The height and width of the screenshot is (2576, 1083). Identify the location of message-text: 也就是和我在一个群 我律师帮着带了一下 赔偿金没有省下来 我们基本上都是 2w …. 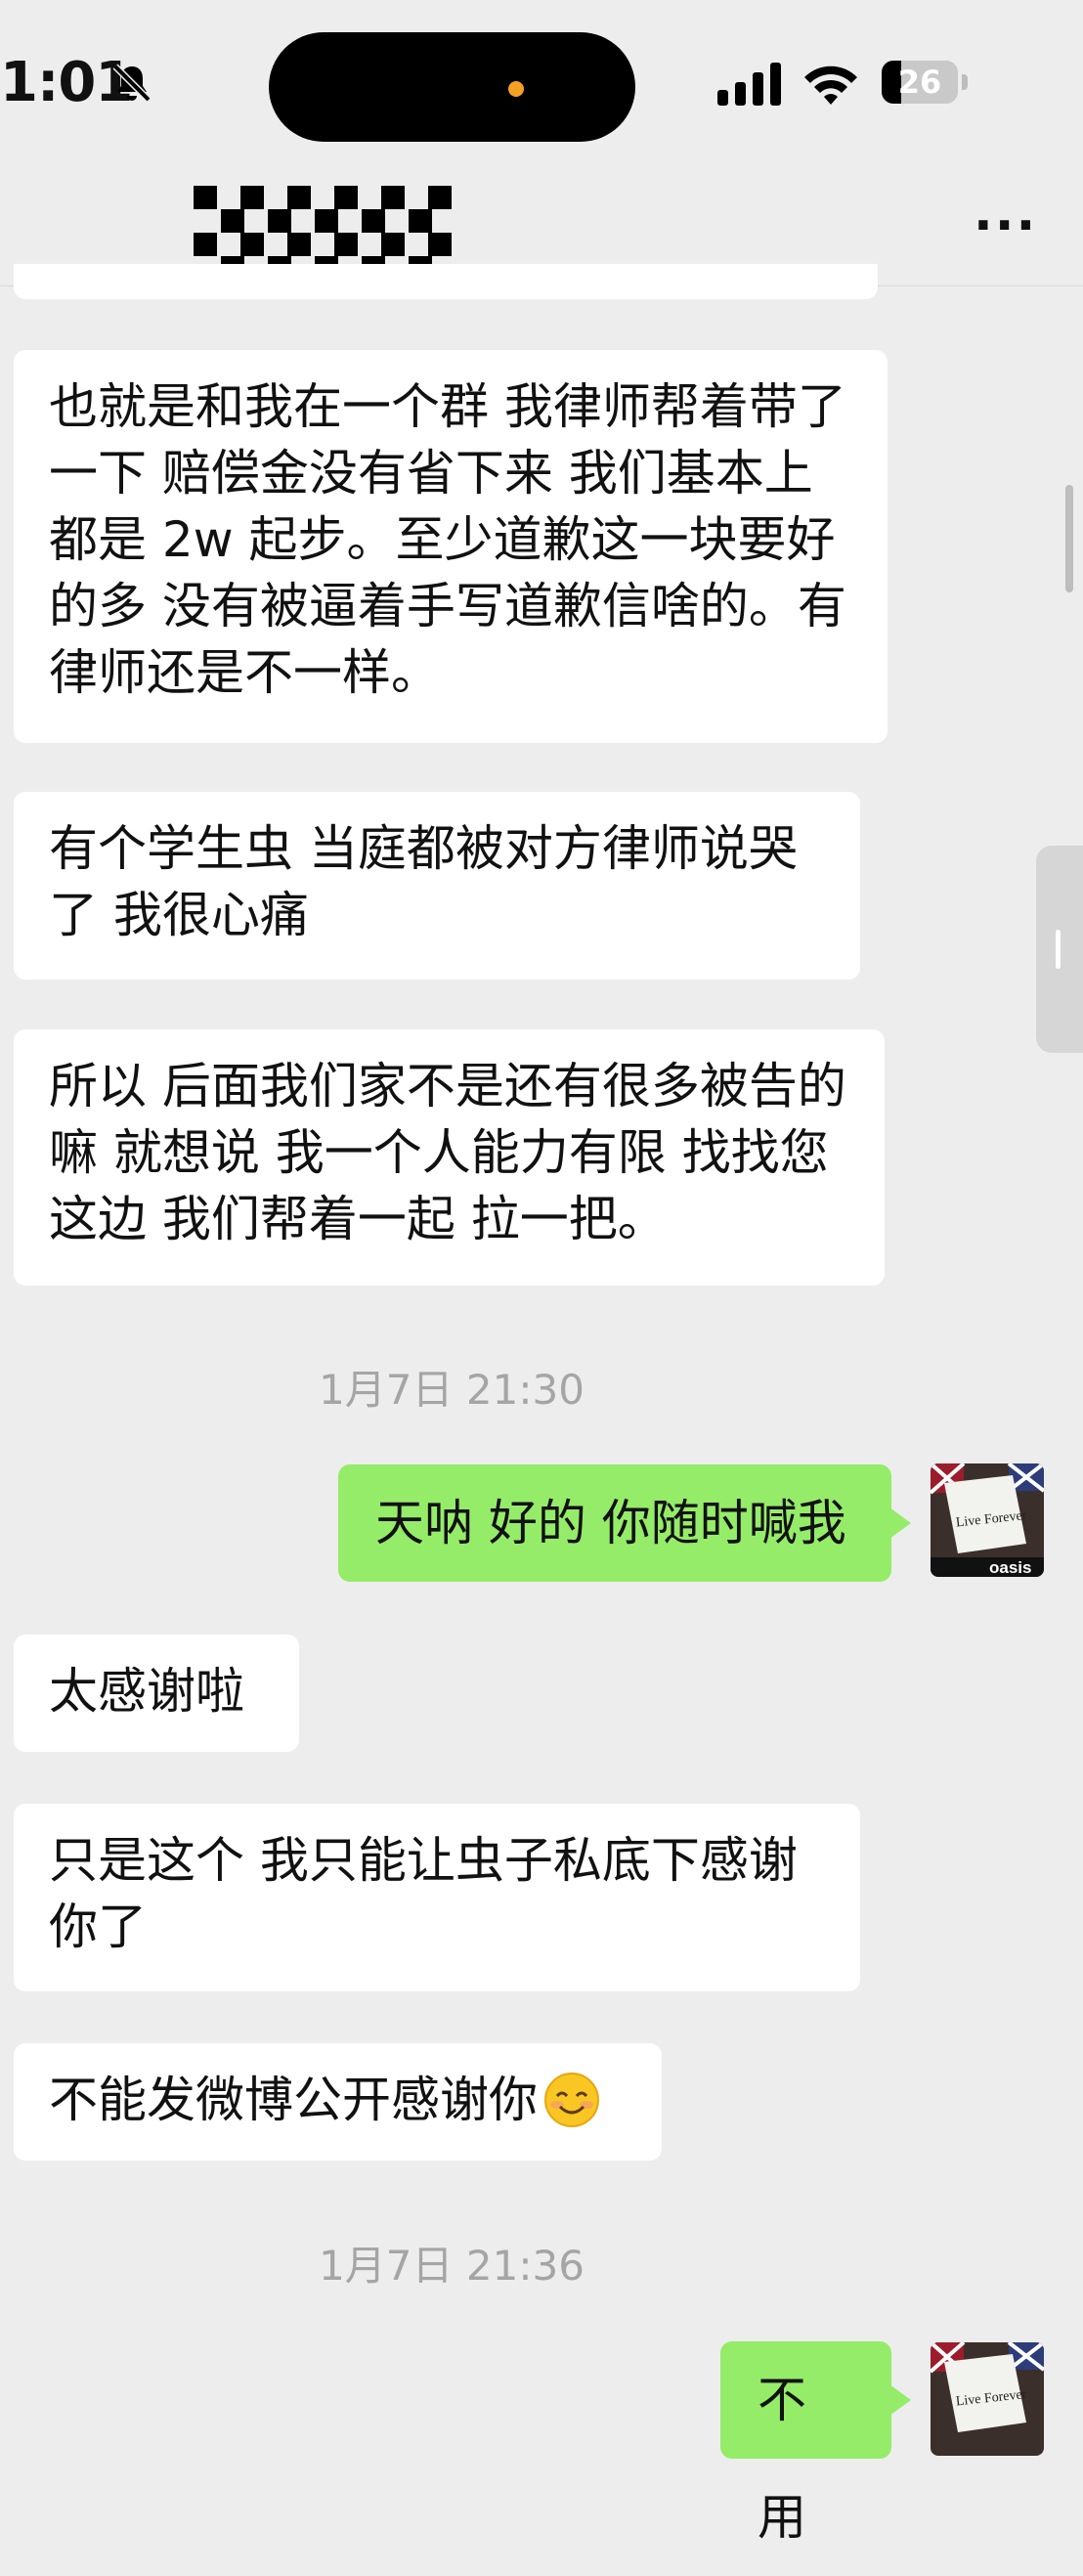
(447, 539).